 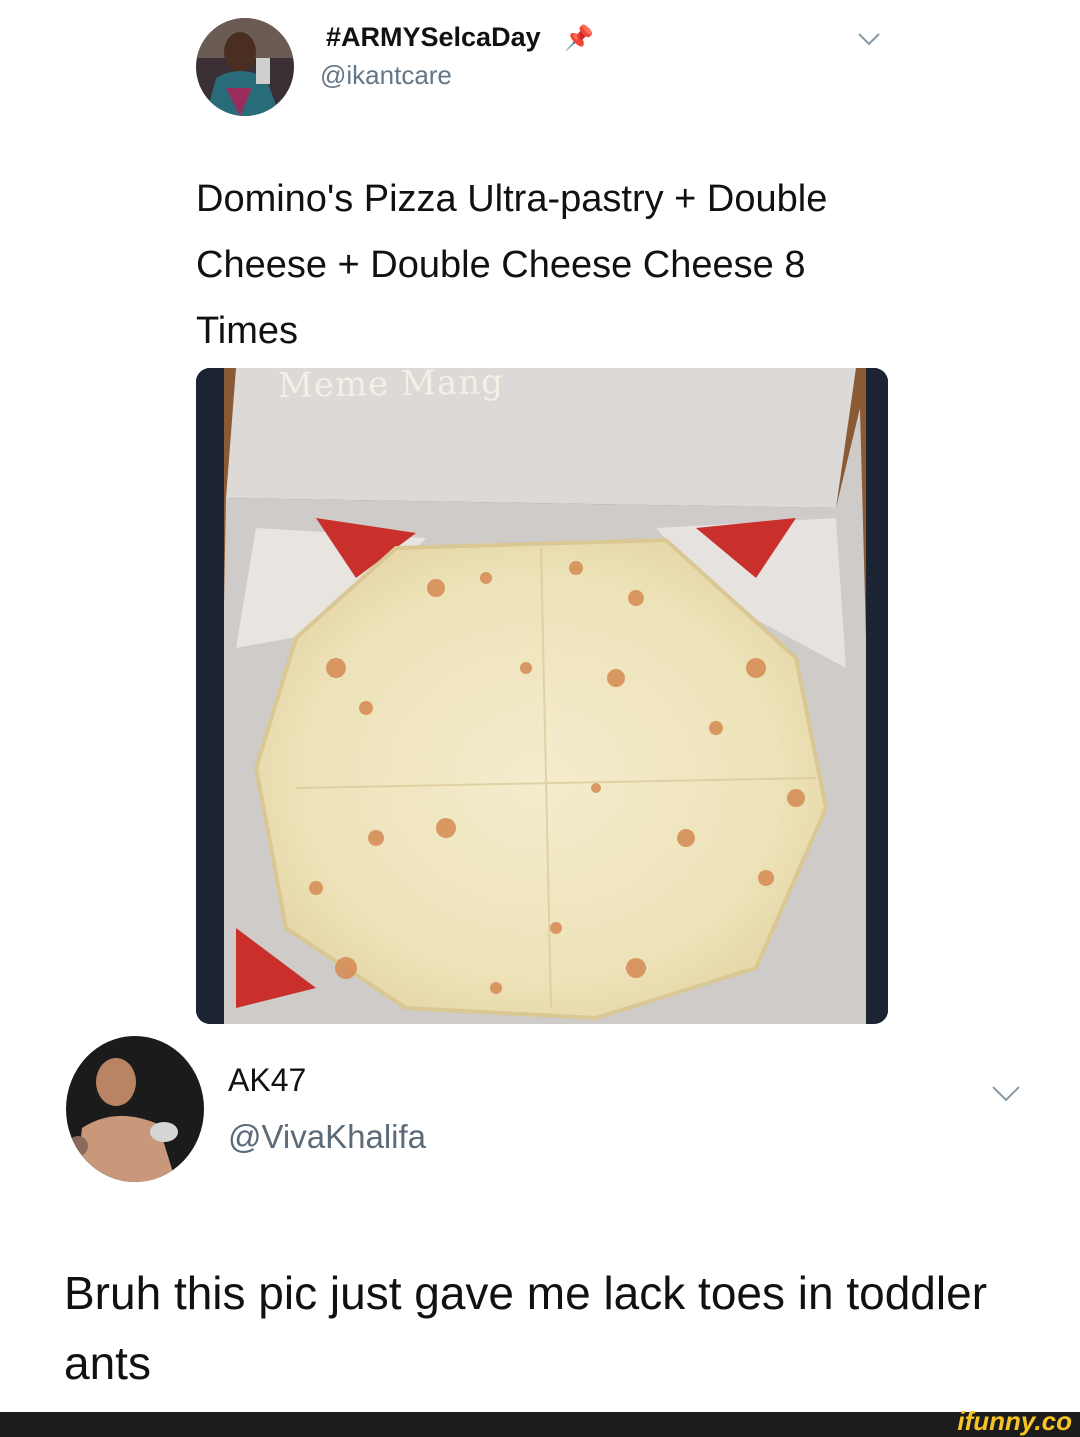 I want to click on pushpin-icon: 📌, so click(x=579, y=38).